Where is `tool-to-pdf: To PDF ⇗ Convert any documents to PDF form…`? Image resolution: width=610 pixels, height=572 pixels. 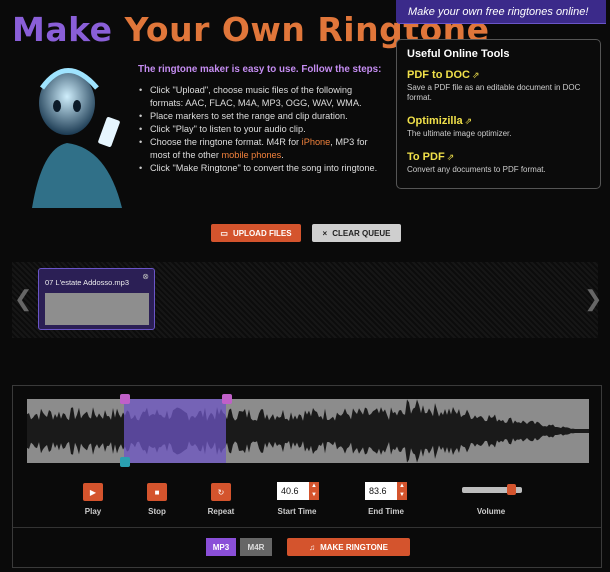
tool-to-pdf: To PDF ⇗ Convert any documents to PDF form… is located at coordinates (503, 161).